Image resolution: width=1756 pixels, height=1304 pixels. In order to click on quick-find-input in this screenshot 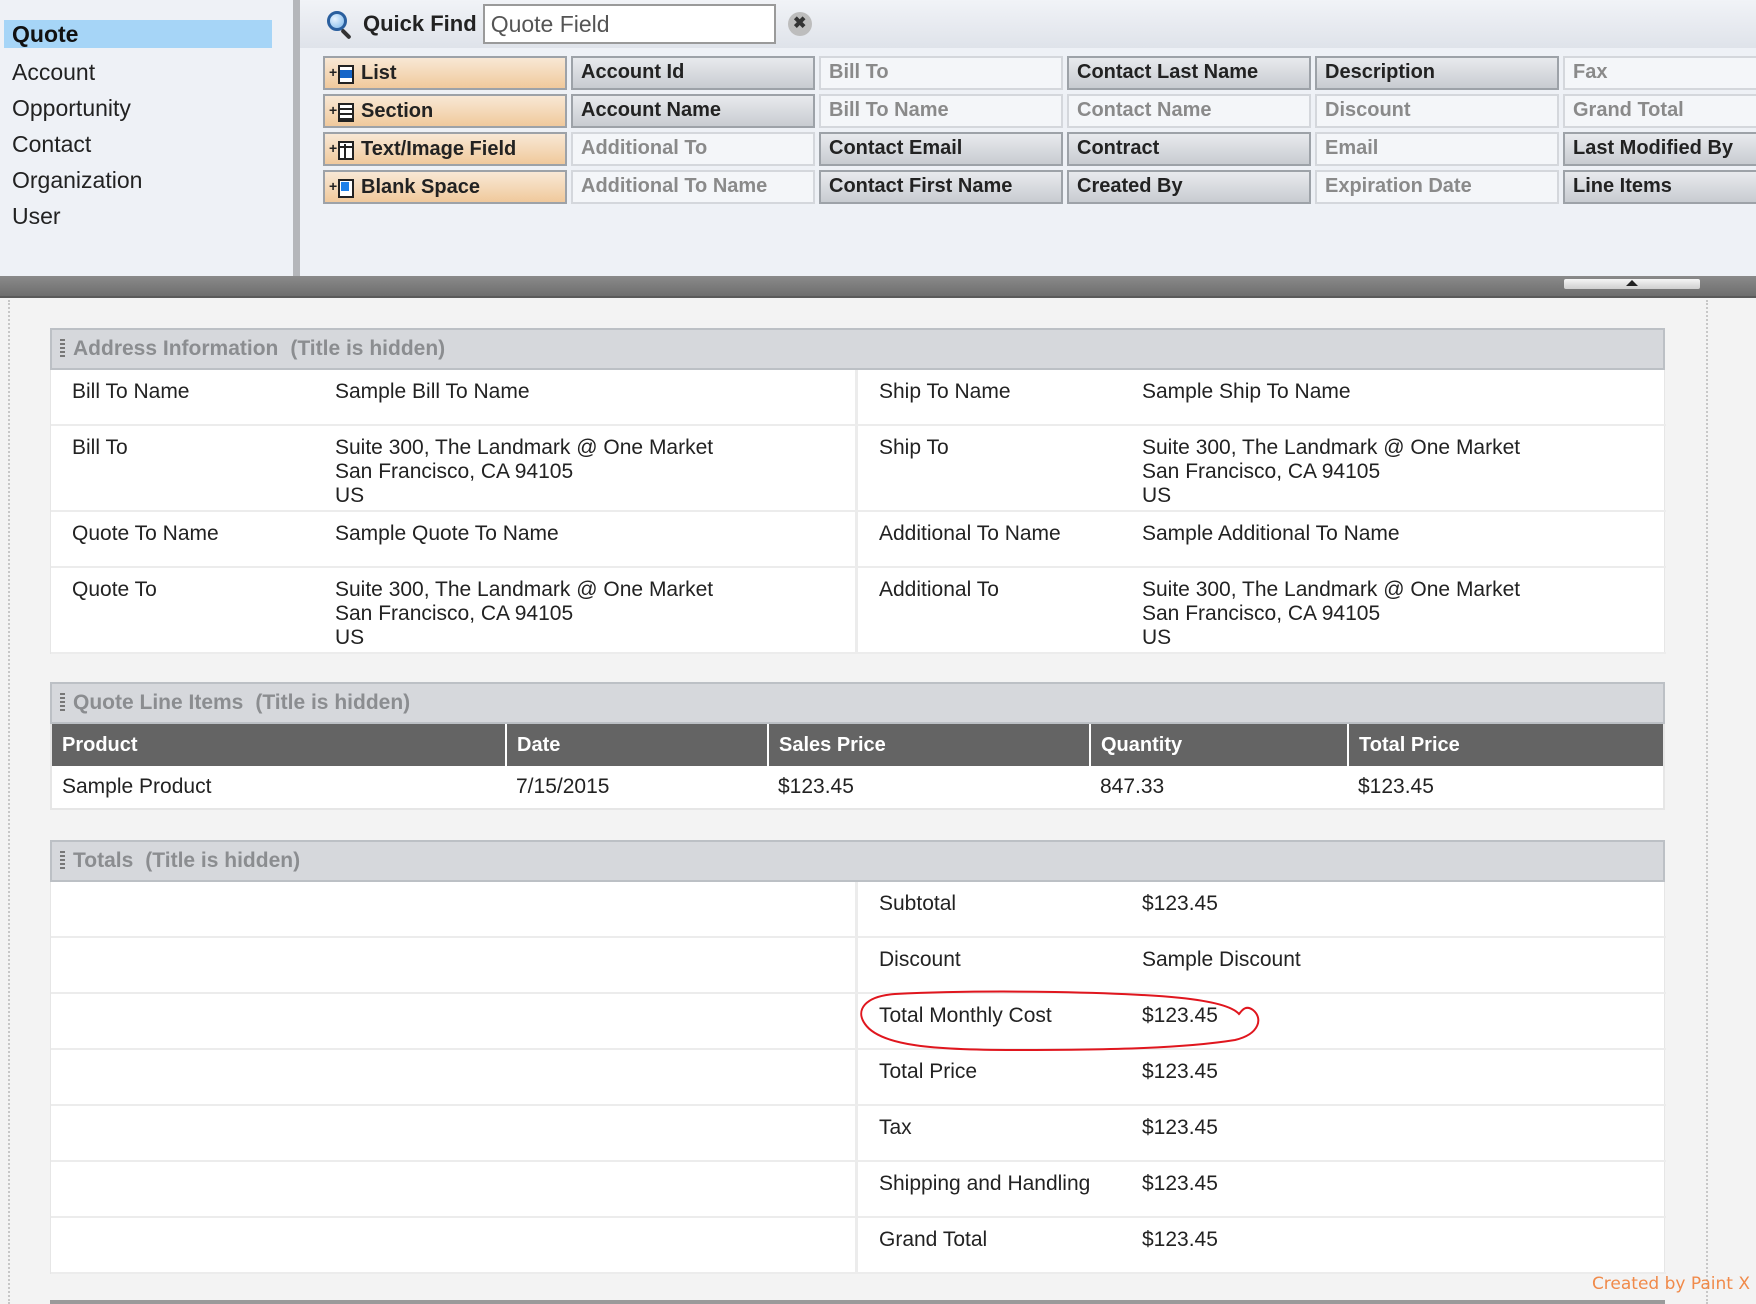, I will do `click(629, 24)`.